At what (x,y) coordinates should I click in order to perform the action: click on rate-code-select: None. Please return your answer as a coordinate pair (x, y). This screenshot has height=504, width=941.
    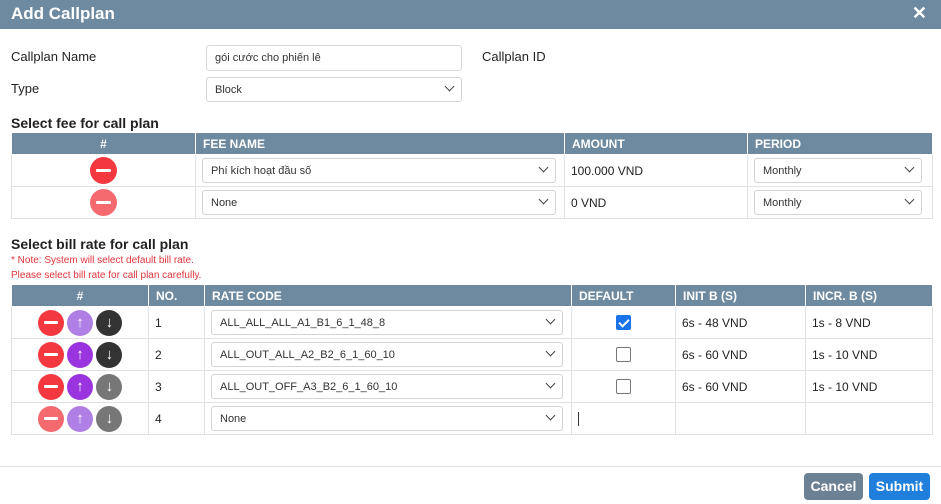
    Looking at the image, I should click on (387, 418).